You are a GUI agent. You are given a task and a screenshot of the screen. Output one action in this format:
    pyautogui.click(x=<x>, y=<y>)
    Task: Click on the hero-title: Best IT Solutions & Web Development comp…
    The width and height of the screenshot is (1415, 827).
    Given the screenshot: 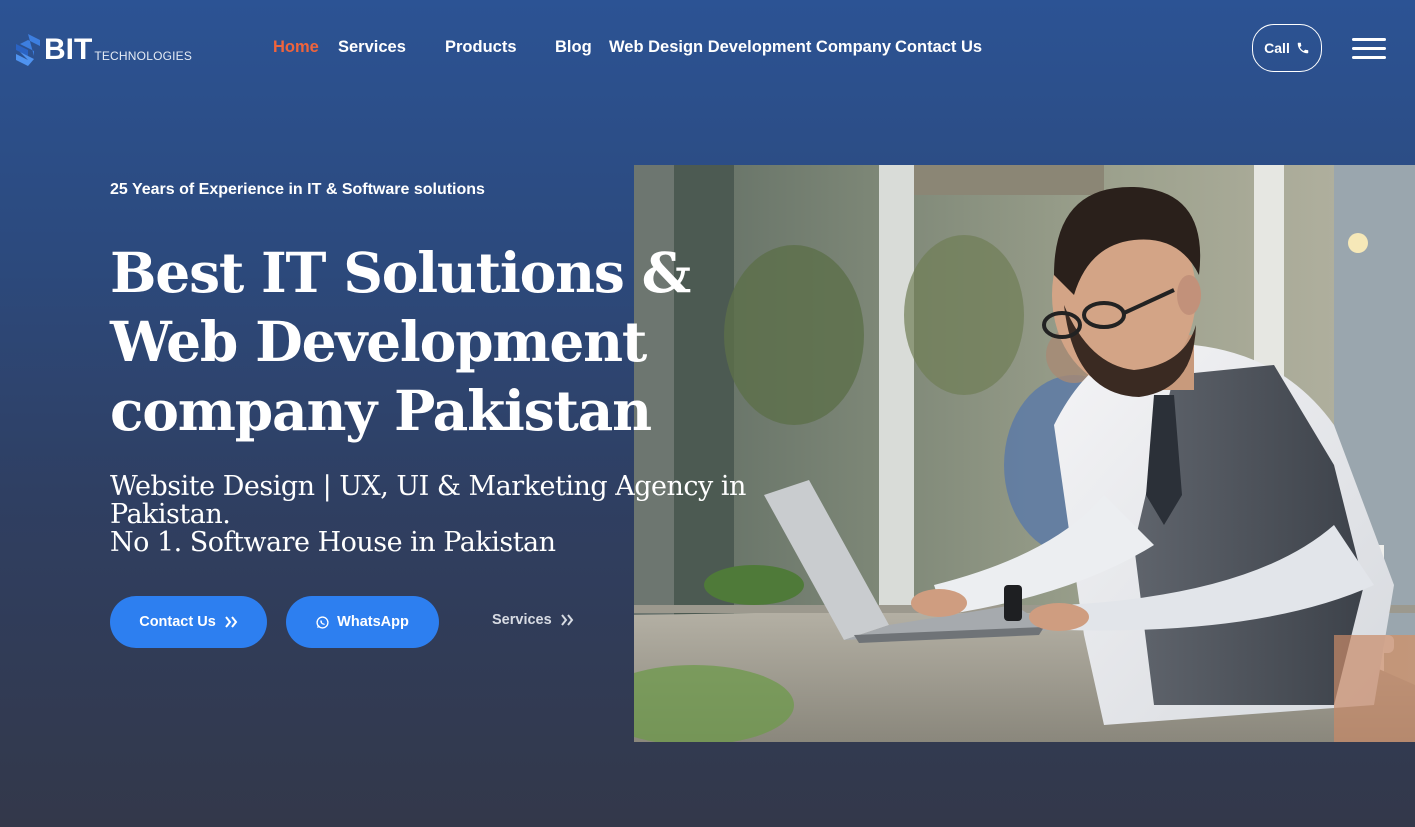 What is the action you would take?
    pyautogui.click(x=400, y=341)
    